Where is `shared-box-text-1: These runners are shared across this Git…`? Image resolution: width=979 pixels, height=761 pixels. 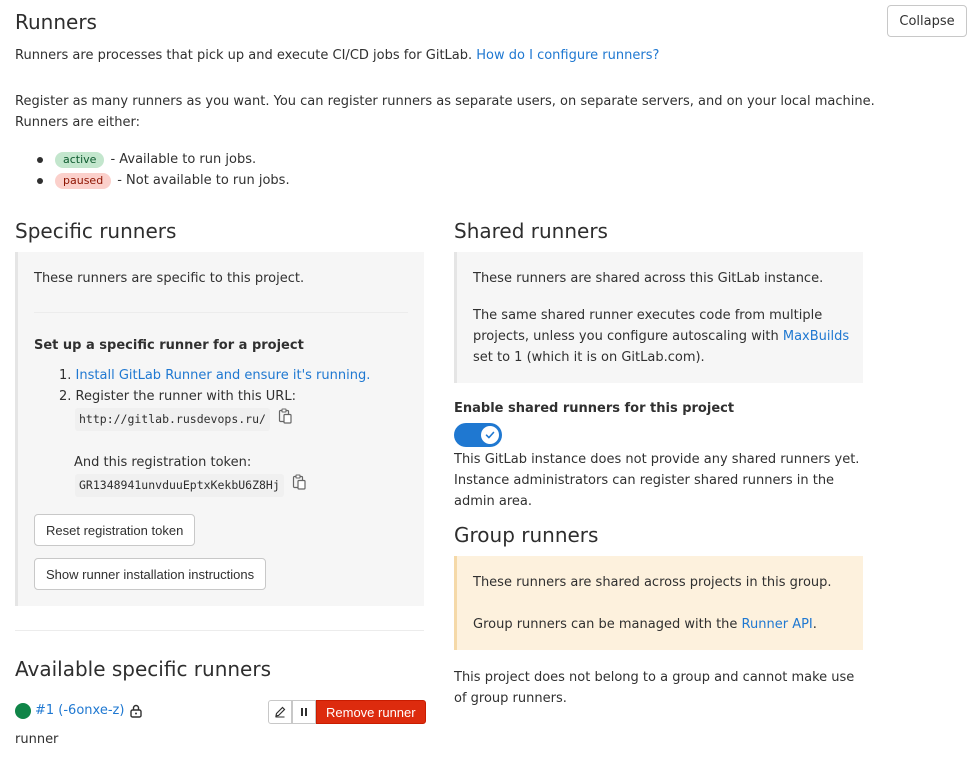 shared-box-text-1: These runners are shared across this Git… is located at coordinates (648, 278).